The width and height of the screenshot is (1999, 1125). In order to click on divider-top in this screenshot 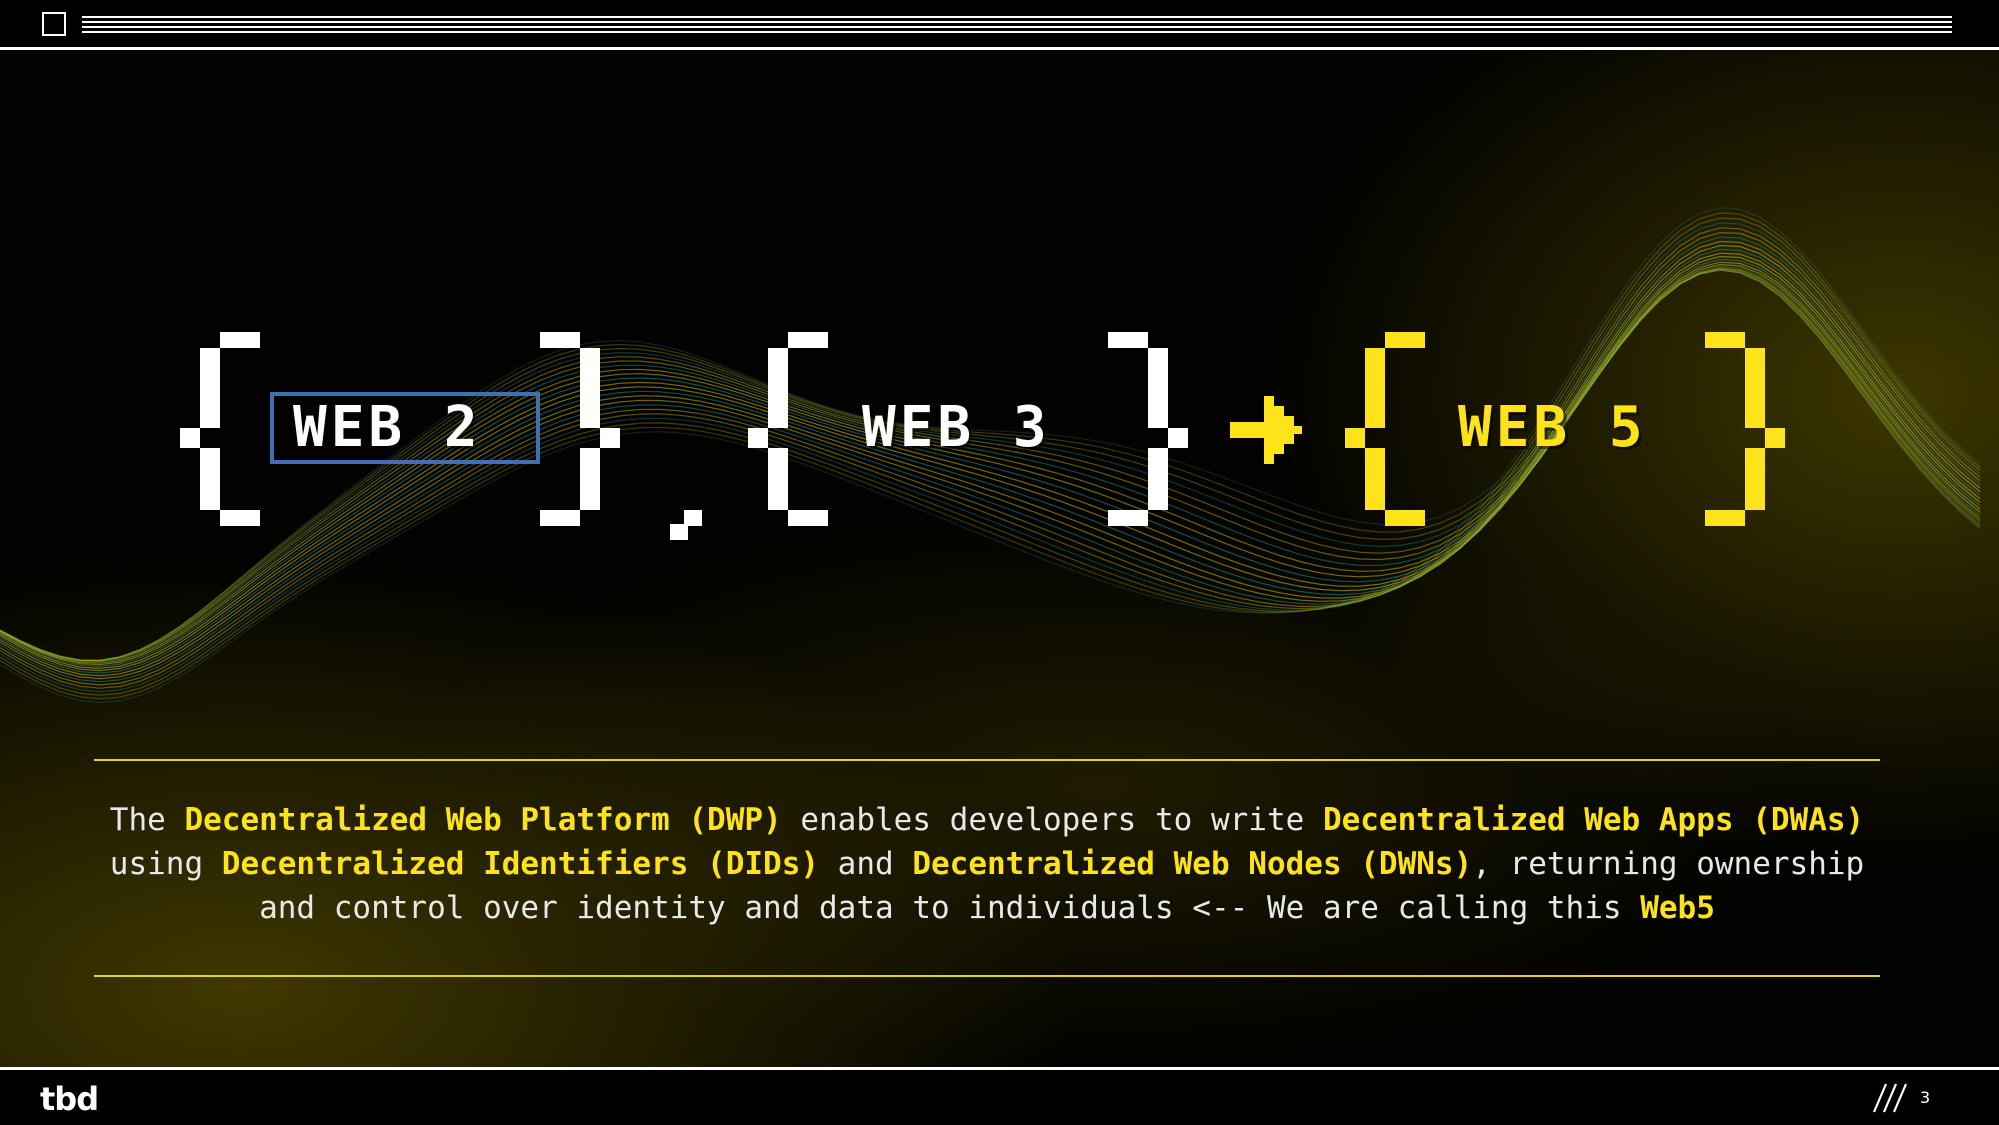, I will do `click(987, 760)`.